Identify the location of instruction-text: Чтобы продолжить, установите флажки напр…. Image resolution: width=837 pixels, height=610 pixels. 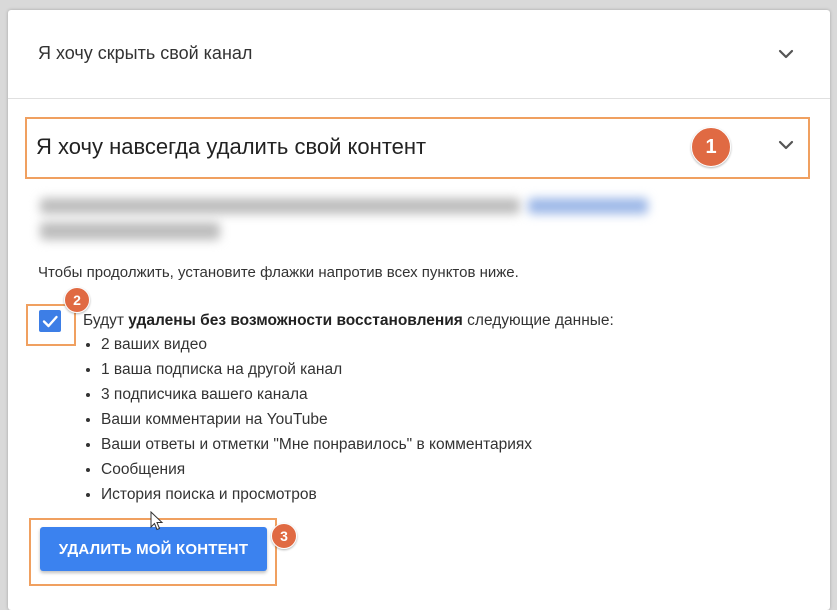
(278, 272).